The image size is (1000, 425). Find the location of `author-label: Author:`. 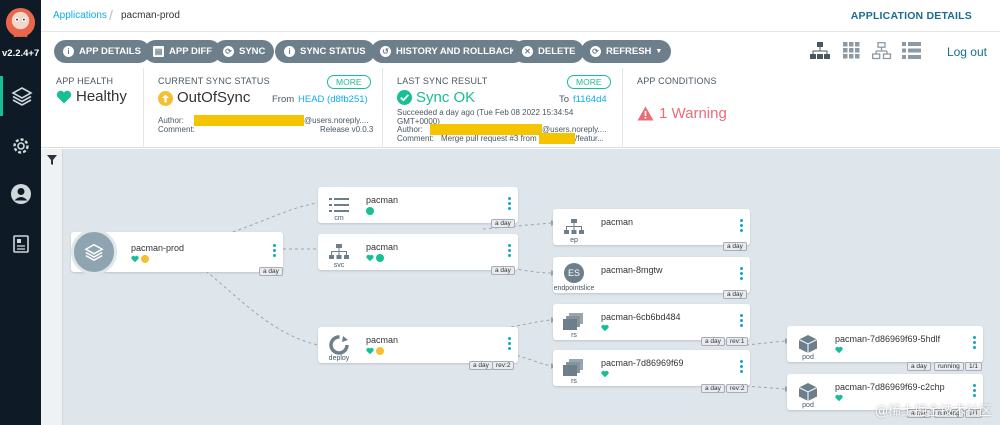

author-label: Author: is located at coordinates (171, 120).